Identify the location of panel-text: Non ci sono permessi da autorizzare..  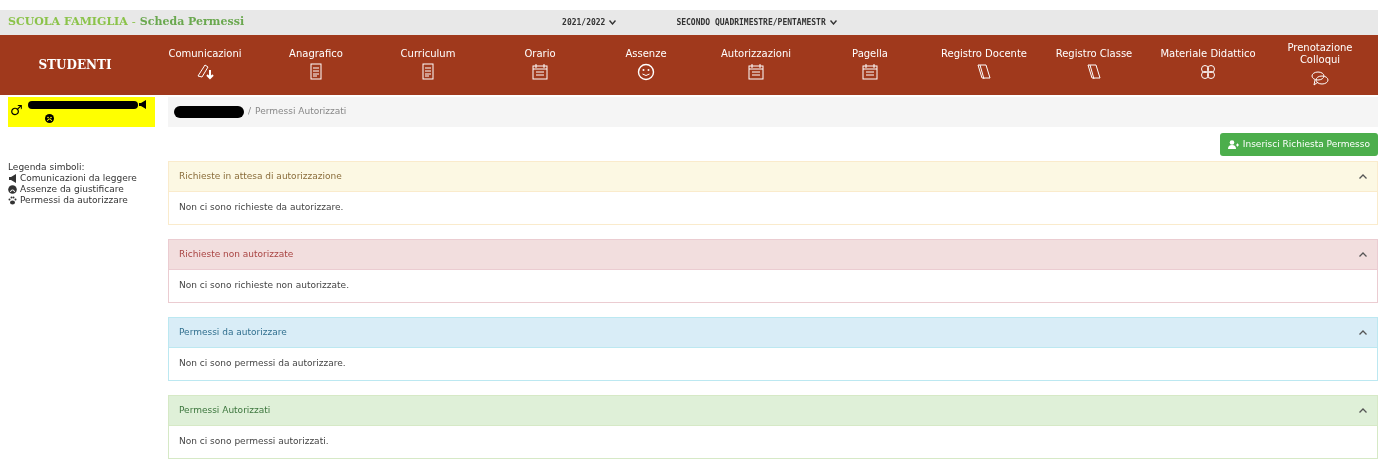
(262, 364).